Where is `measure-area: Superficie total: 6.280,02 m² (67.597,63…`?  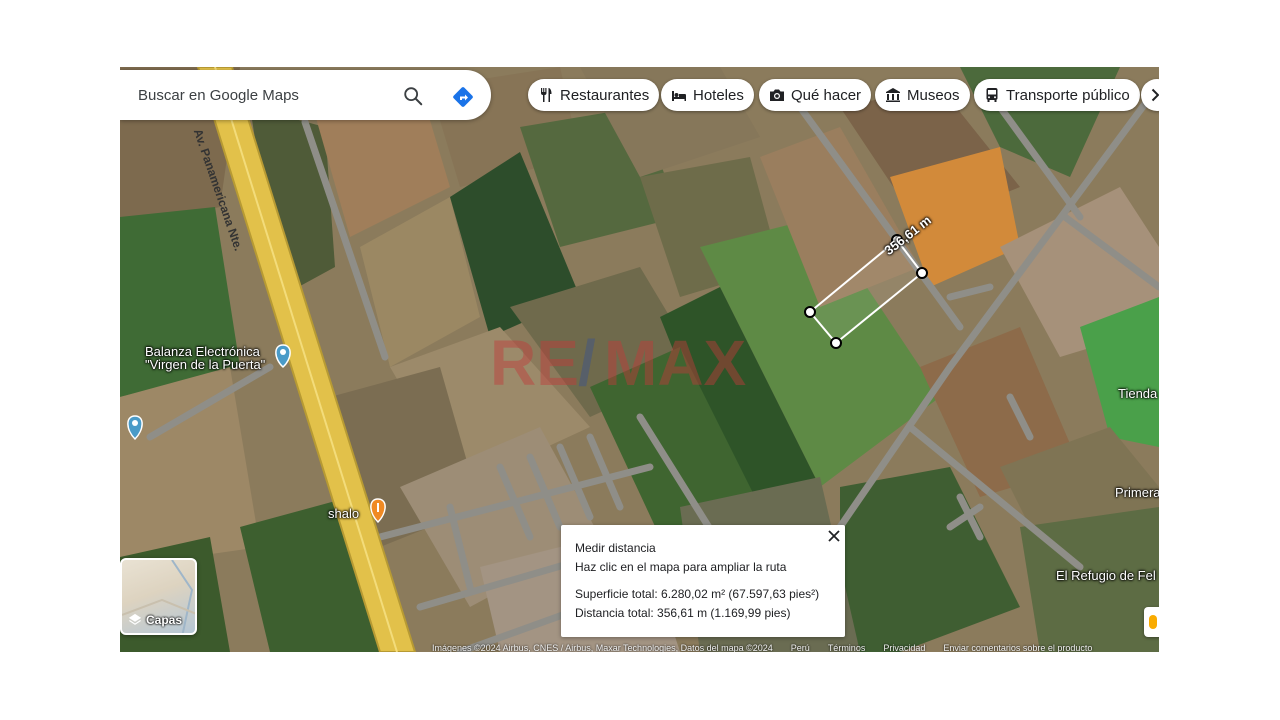
measure-area: Superficie total: 6.280,02 m² (67.597,63… is located at coordinates (697, 594).